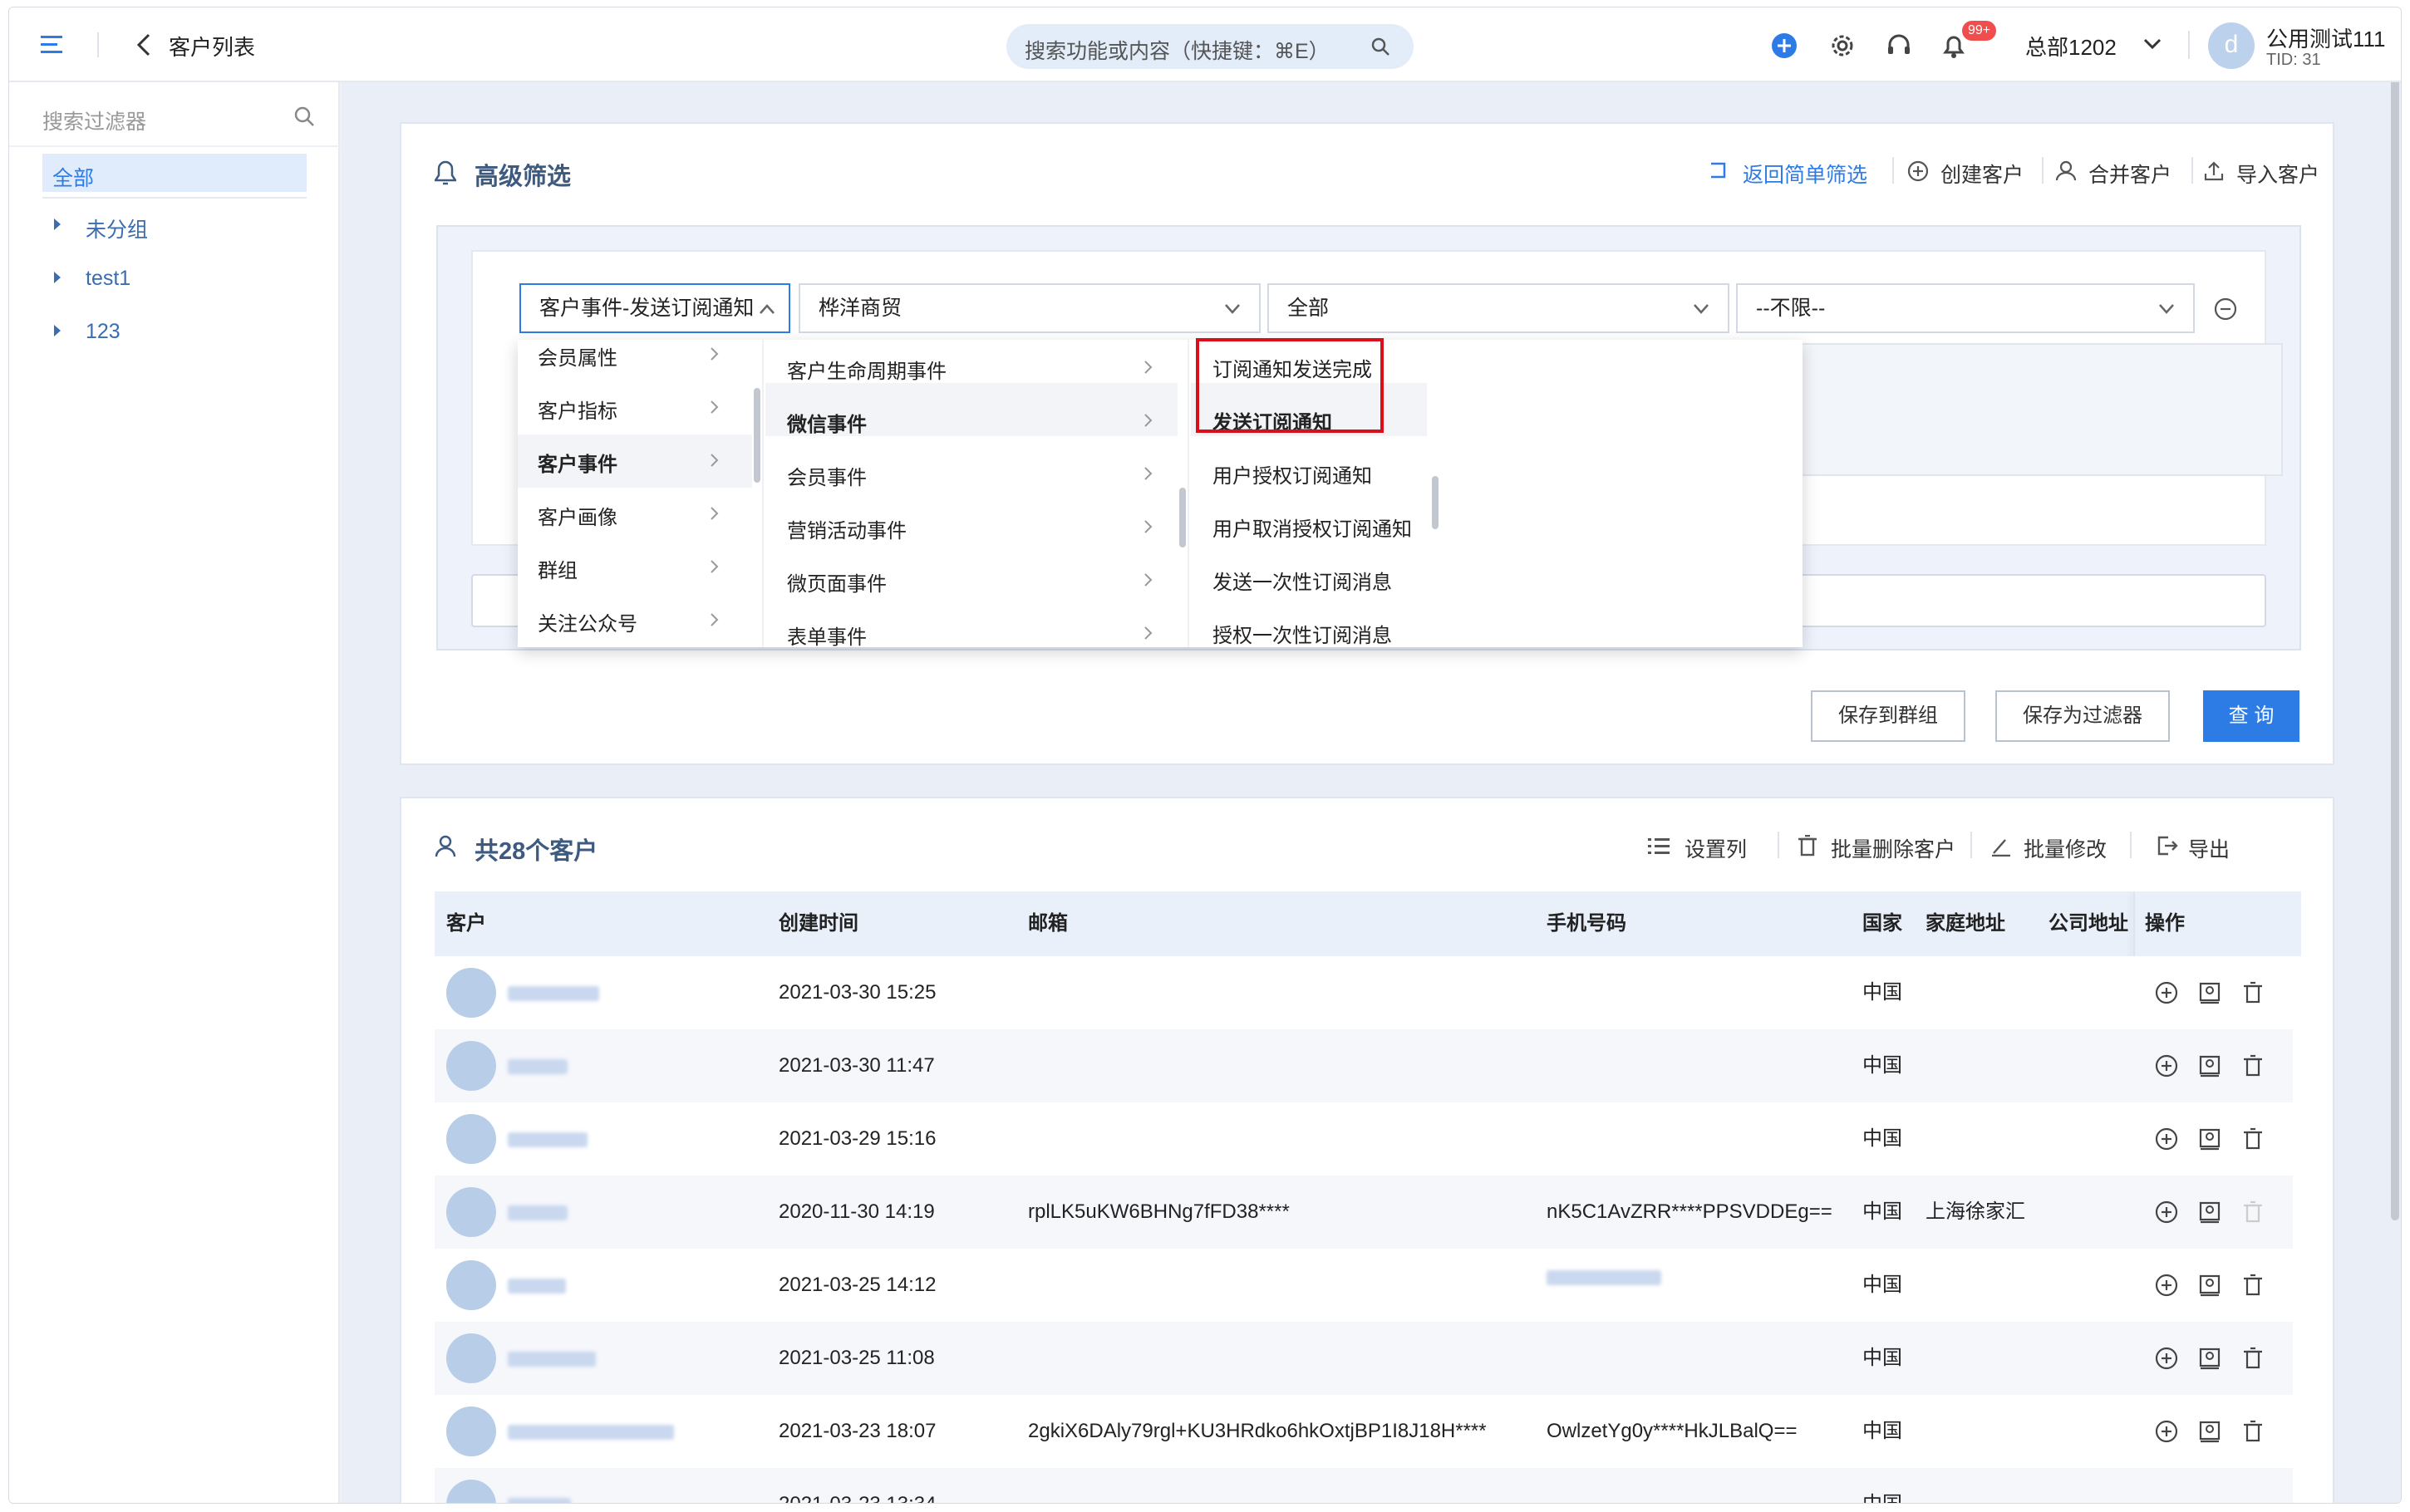 Image resolution: width=2410 pixels, height=1512 pixels. I want to click on table-row: 2021-03-29 15:16 中国, so click(1364, 1139).